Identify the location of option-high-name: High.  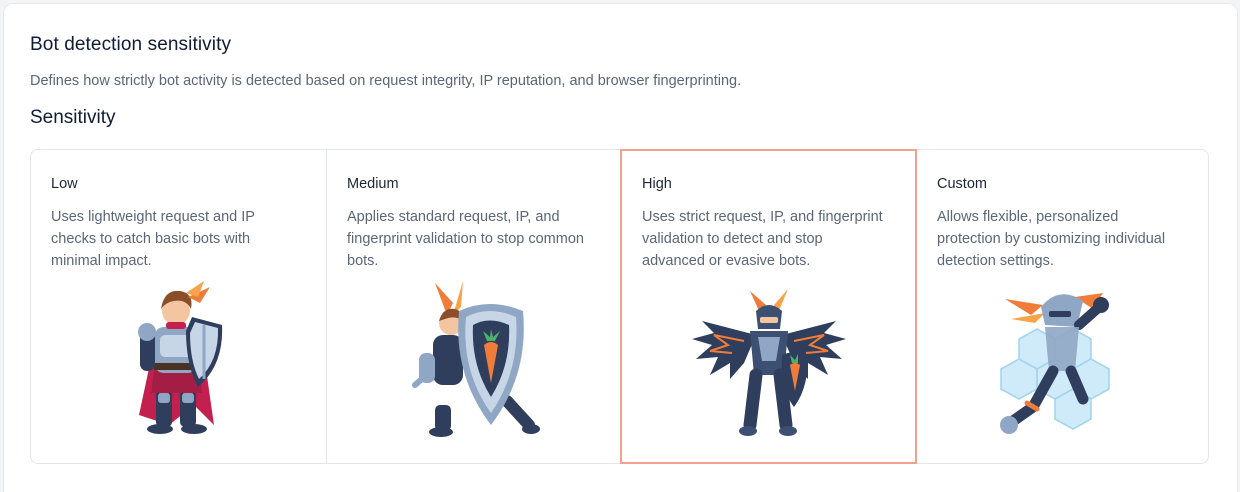
(657, 184).